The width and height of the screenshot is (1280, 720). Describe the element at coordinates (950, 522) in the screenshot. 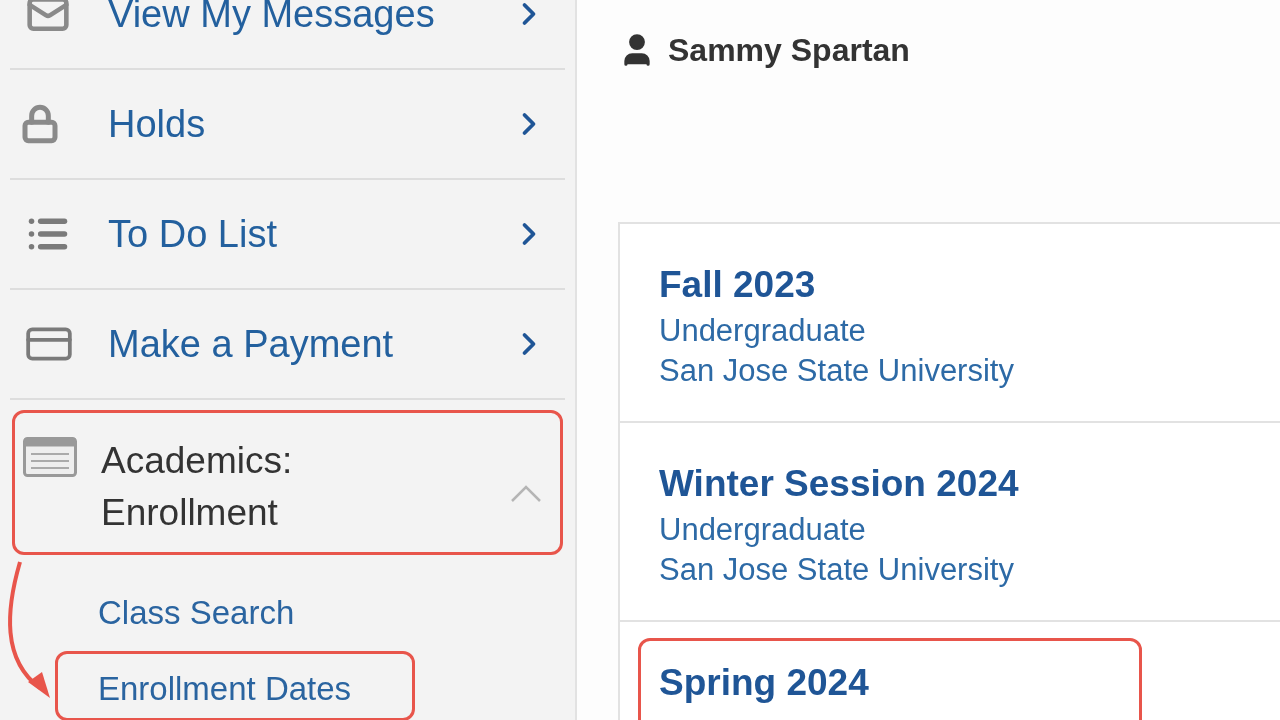

I see `term-card: Winter Session 2024 Undergraduate San Jose State University` at that location.